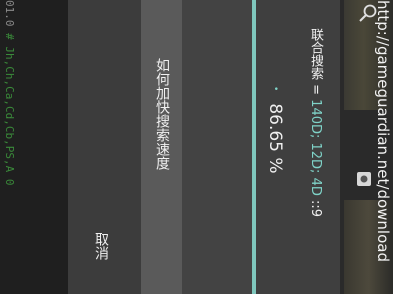  I want to click on speed-up-search-label: 如何加快搜索速度, so click(162, 148).